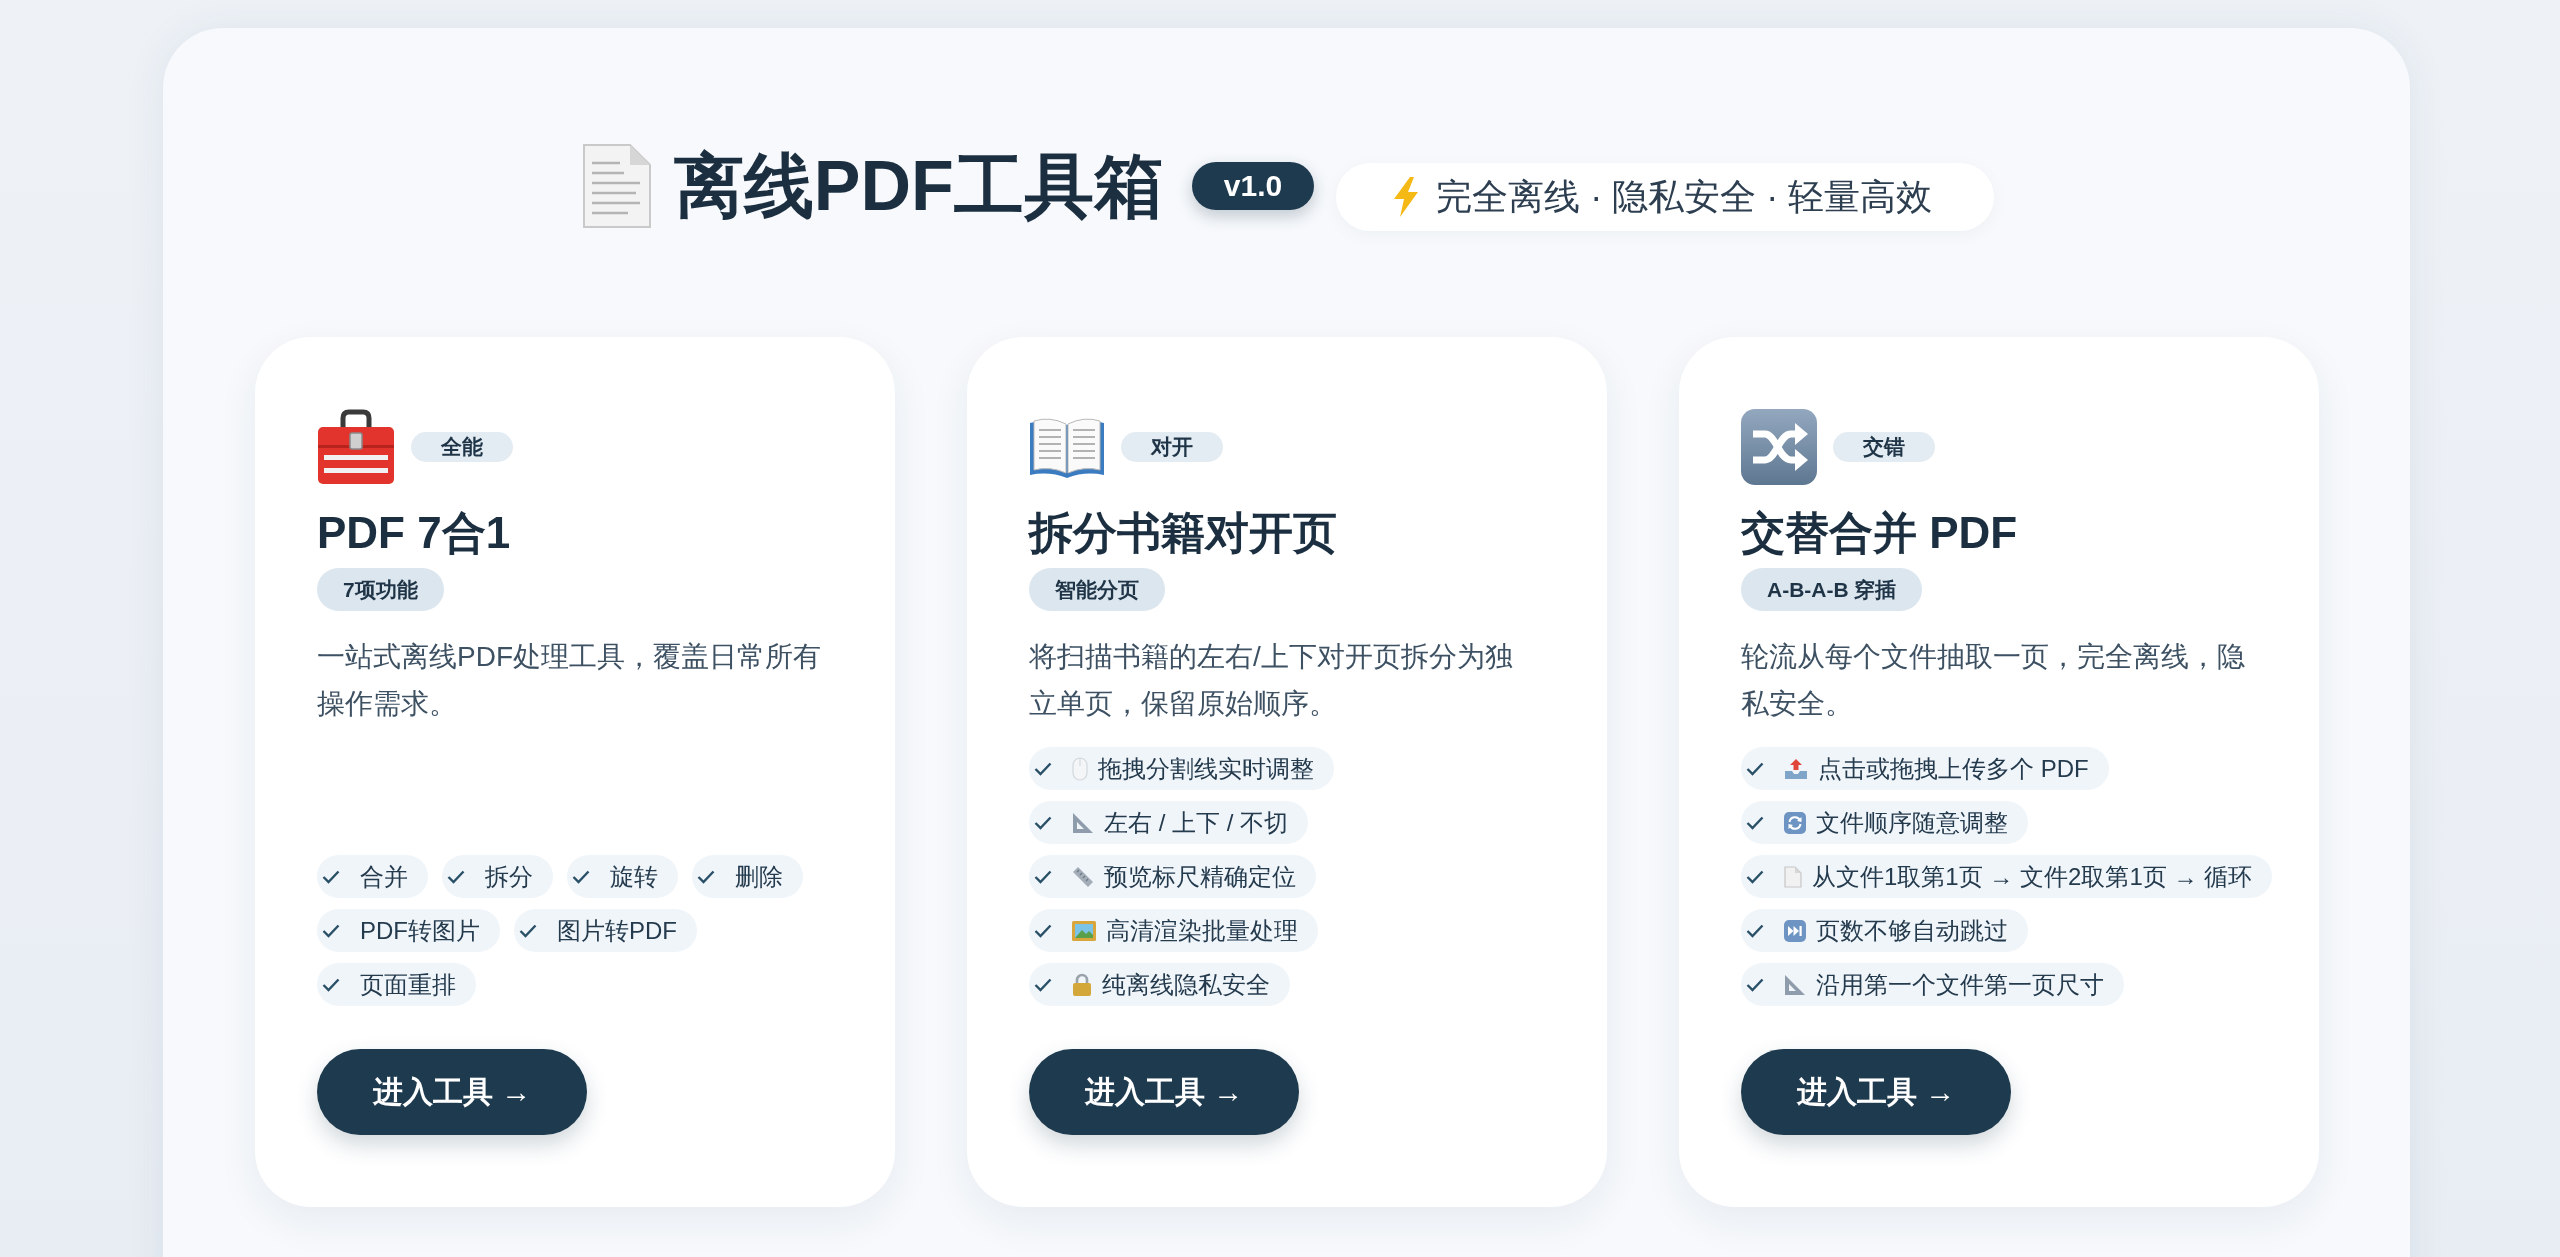 The width and height of the screenshot is (2560, 1257). Describe the element at coordinates (509, 876) in the screenshot. I see `feature-label: 拆分` at that location.